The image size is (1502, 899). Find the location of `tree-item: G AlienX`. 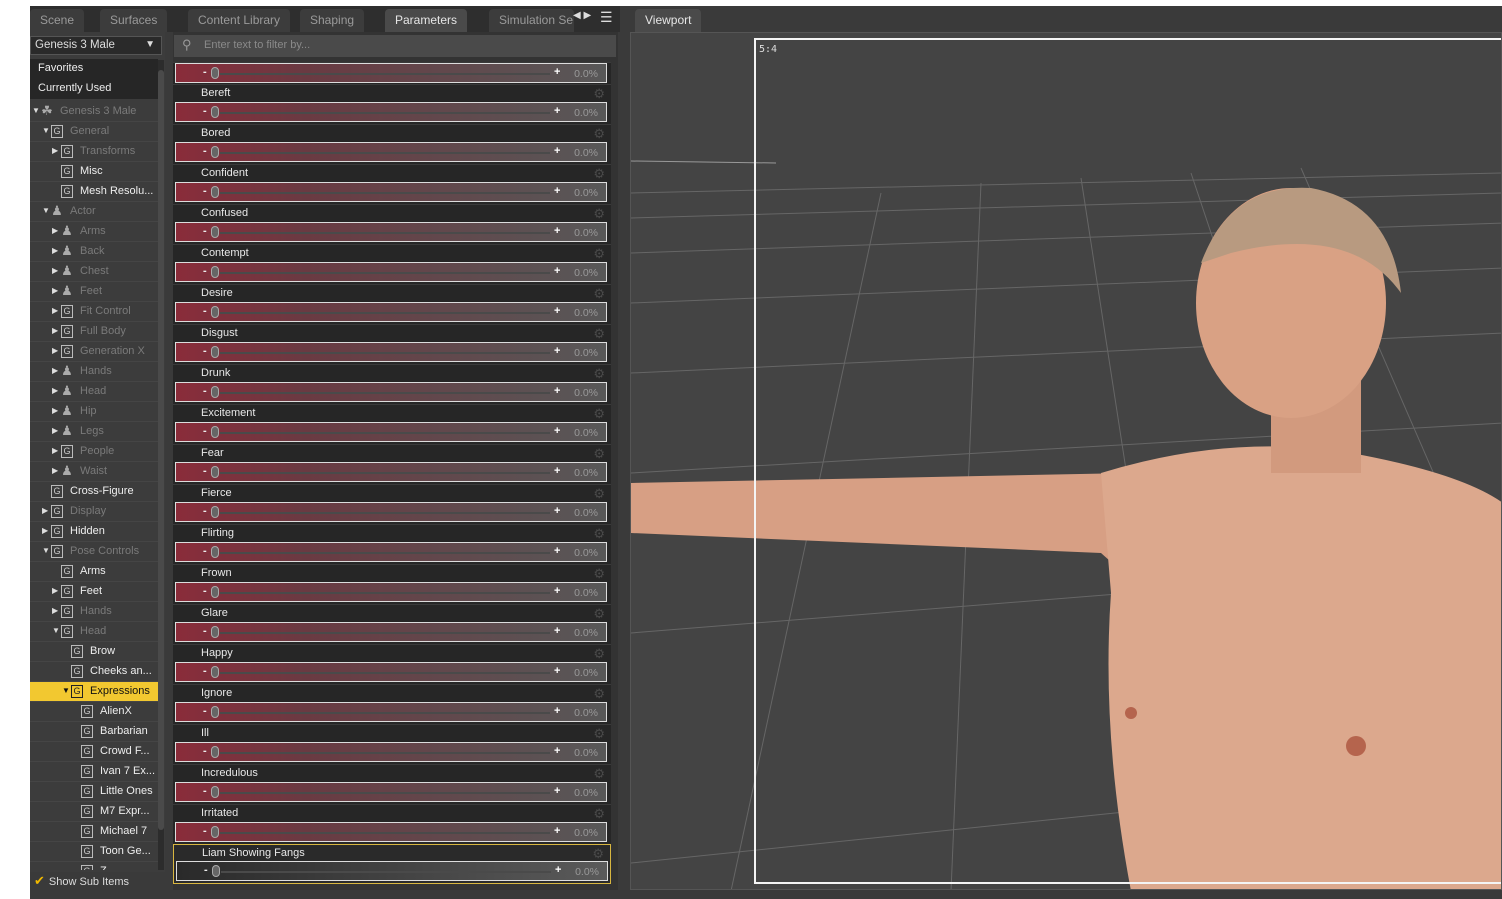

tree-item: G AlienX is located at coordinates (94, 712).